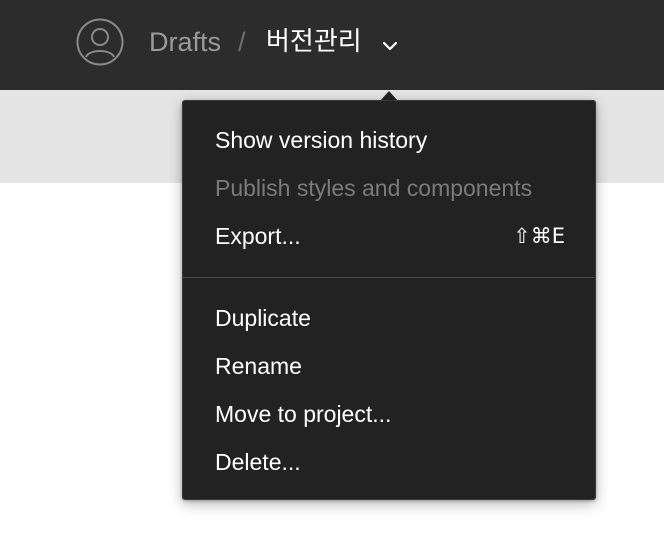 The image size is (664, 550). What do you see at coordinates (100, 42) in the screenshot?
I see `user-avatar-icon` at bounding box center [100, 42].